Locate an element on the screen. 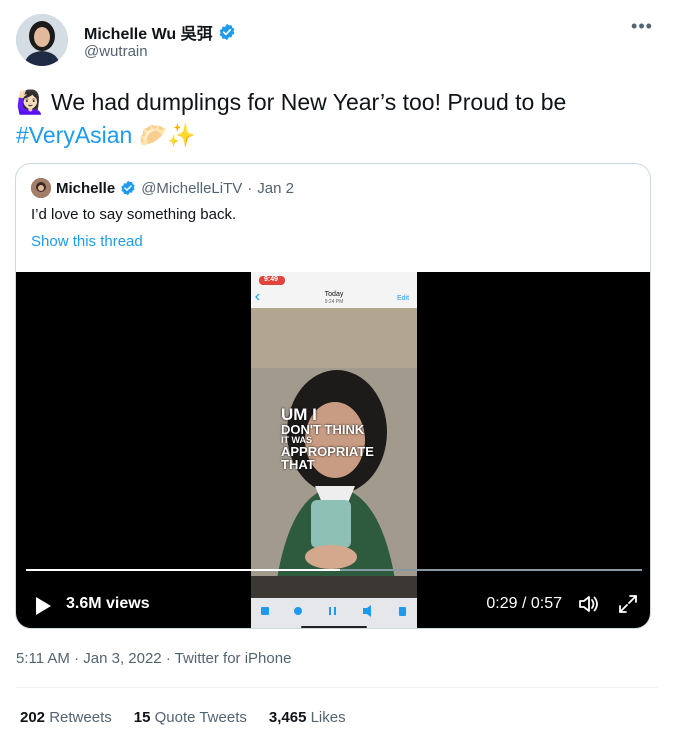  author-name-row: Michelle Wu 吳弭 is located at coordinates (160, 32).